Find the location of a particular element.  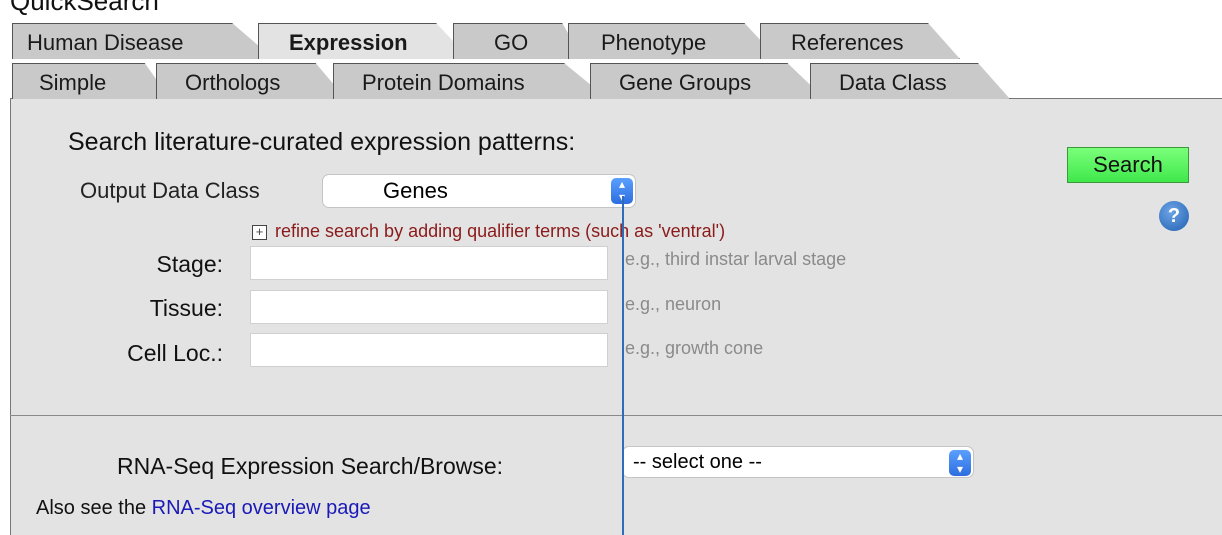

cell-loc-input is located at coordinates (429, 350).